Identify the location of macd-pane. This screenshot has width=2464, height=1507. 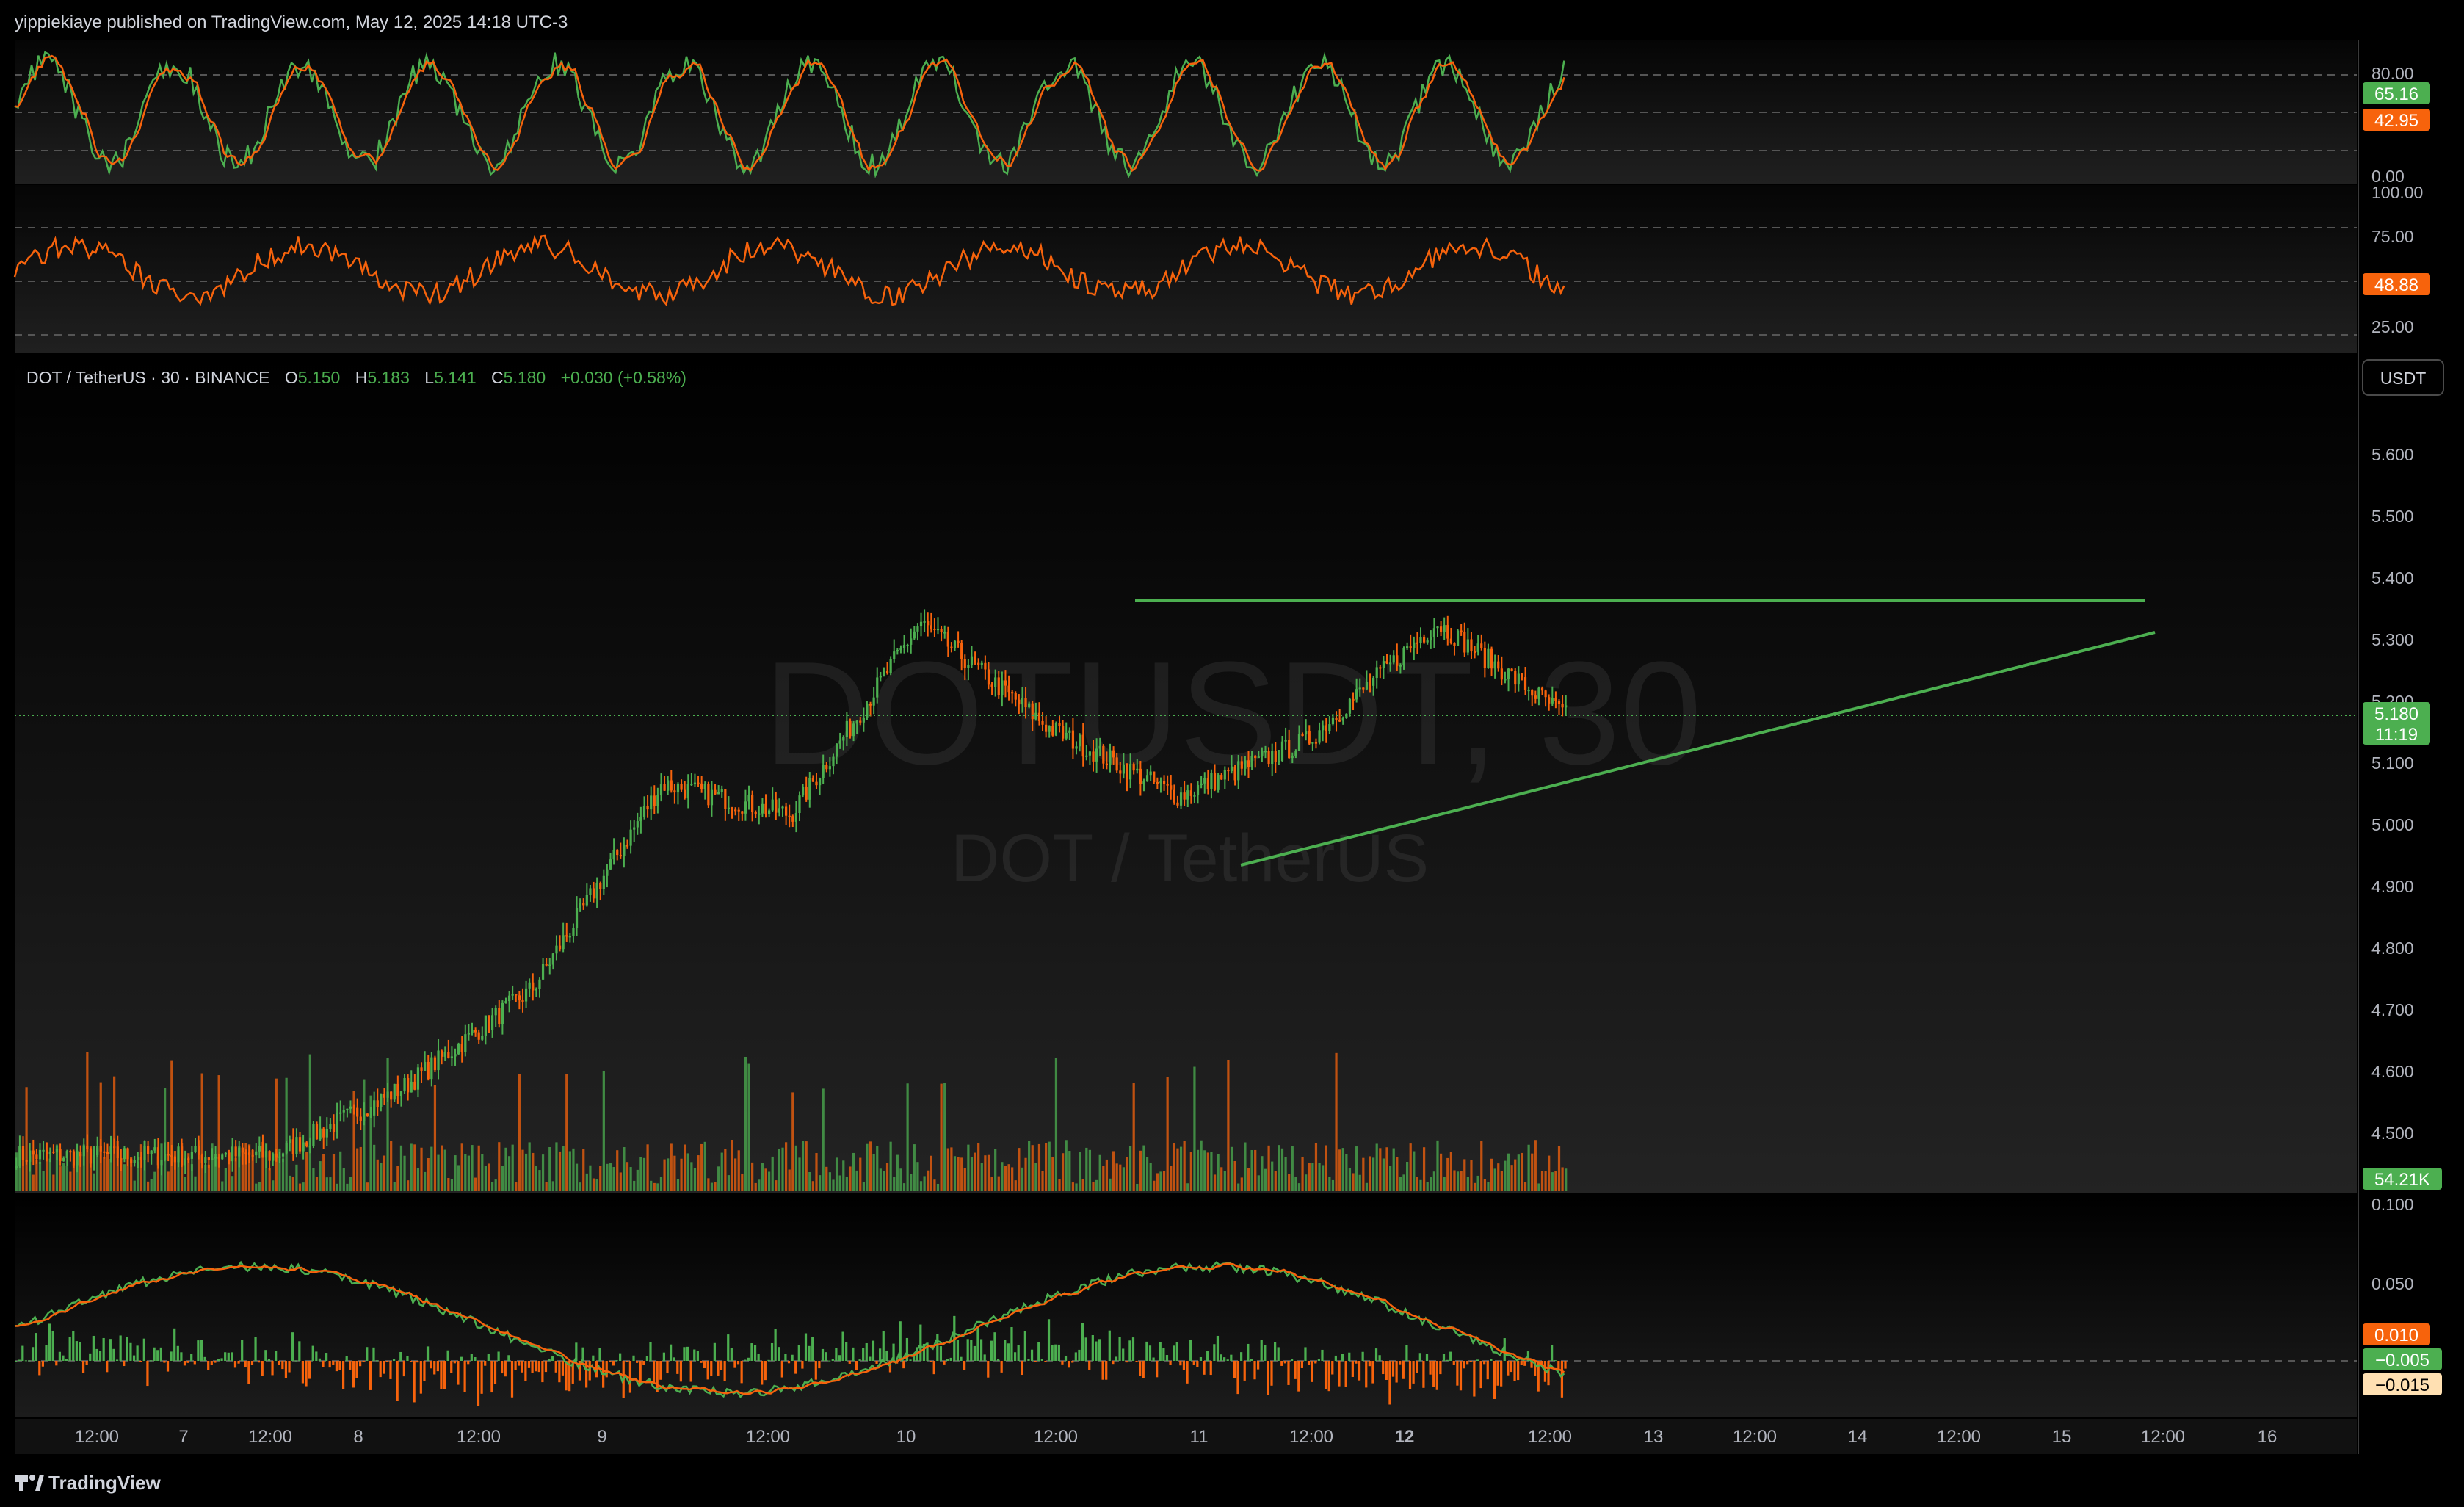
(1186, 1306).